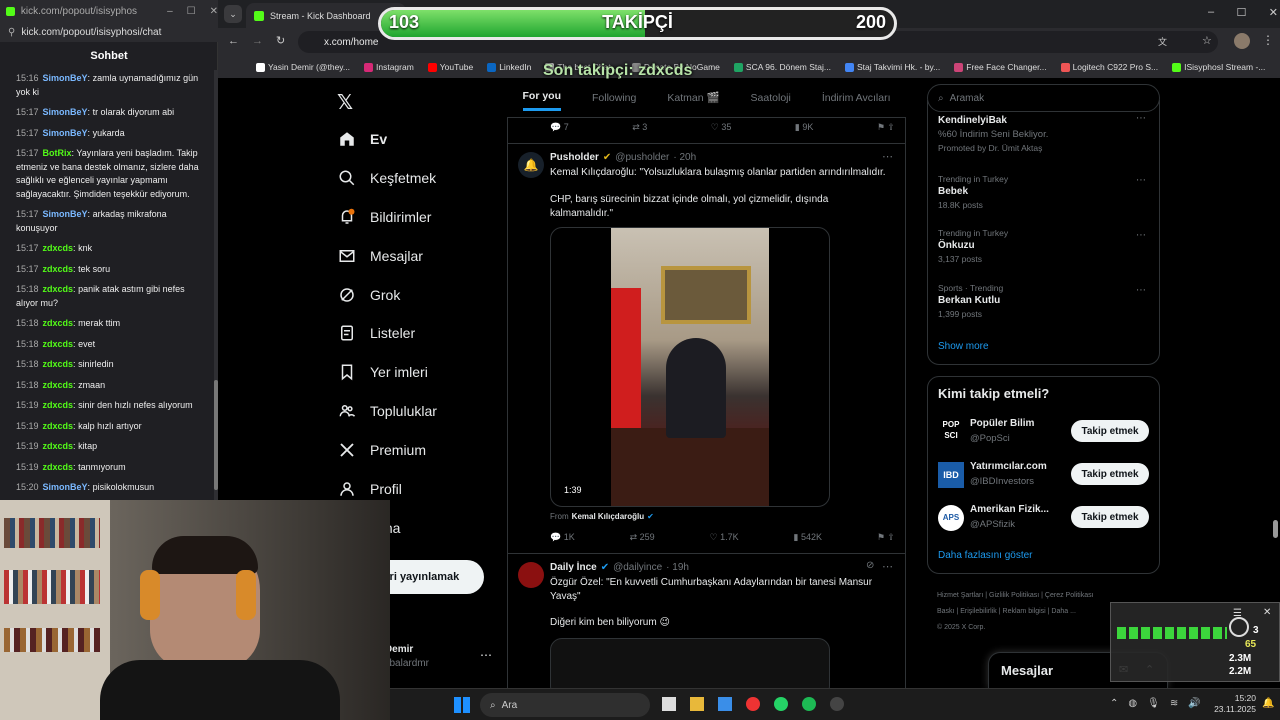 The width and height of the screenshot is (1280, 720). I want to click on show-more-link: Show more, so click(963, 346).